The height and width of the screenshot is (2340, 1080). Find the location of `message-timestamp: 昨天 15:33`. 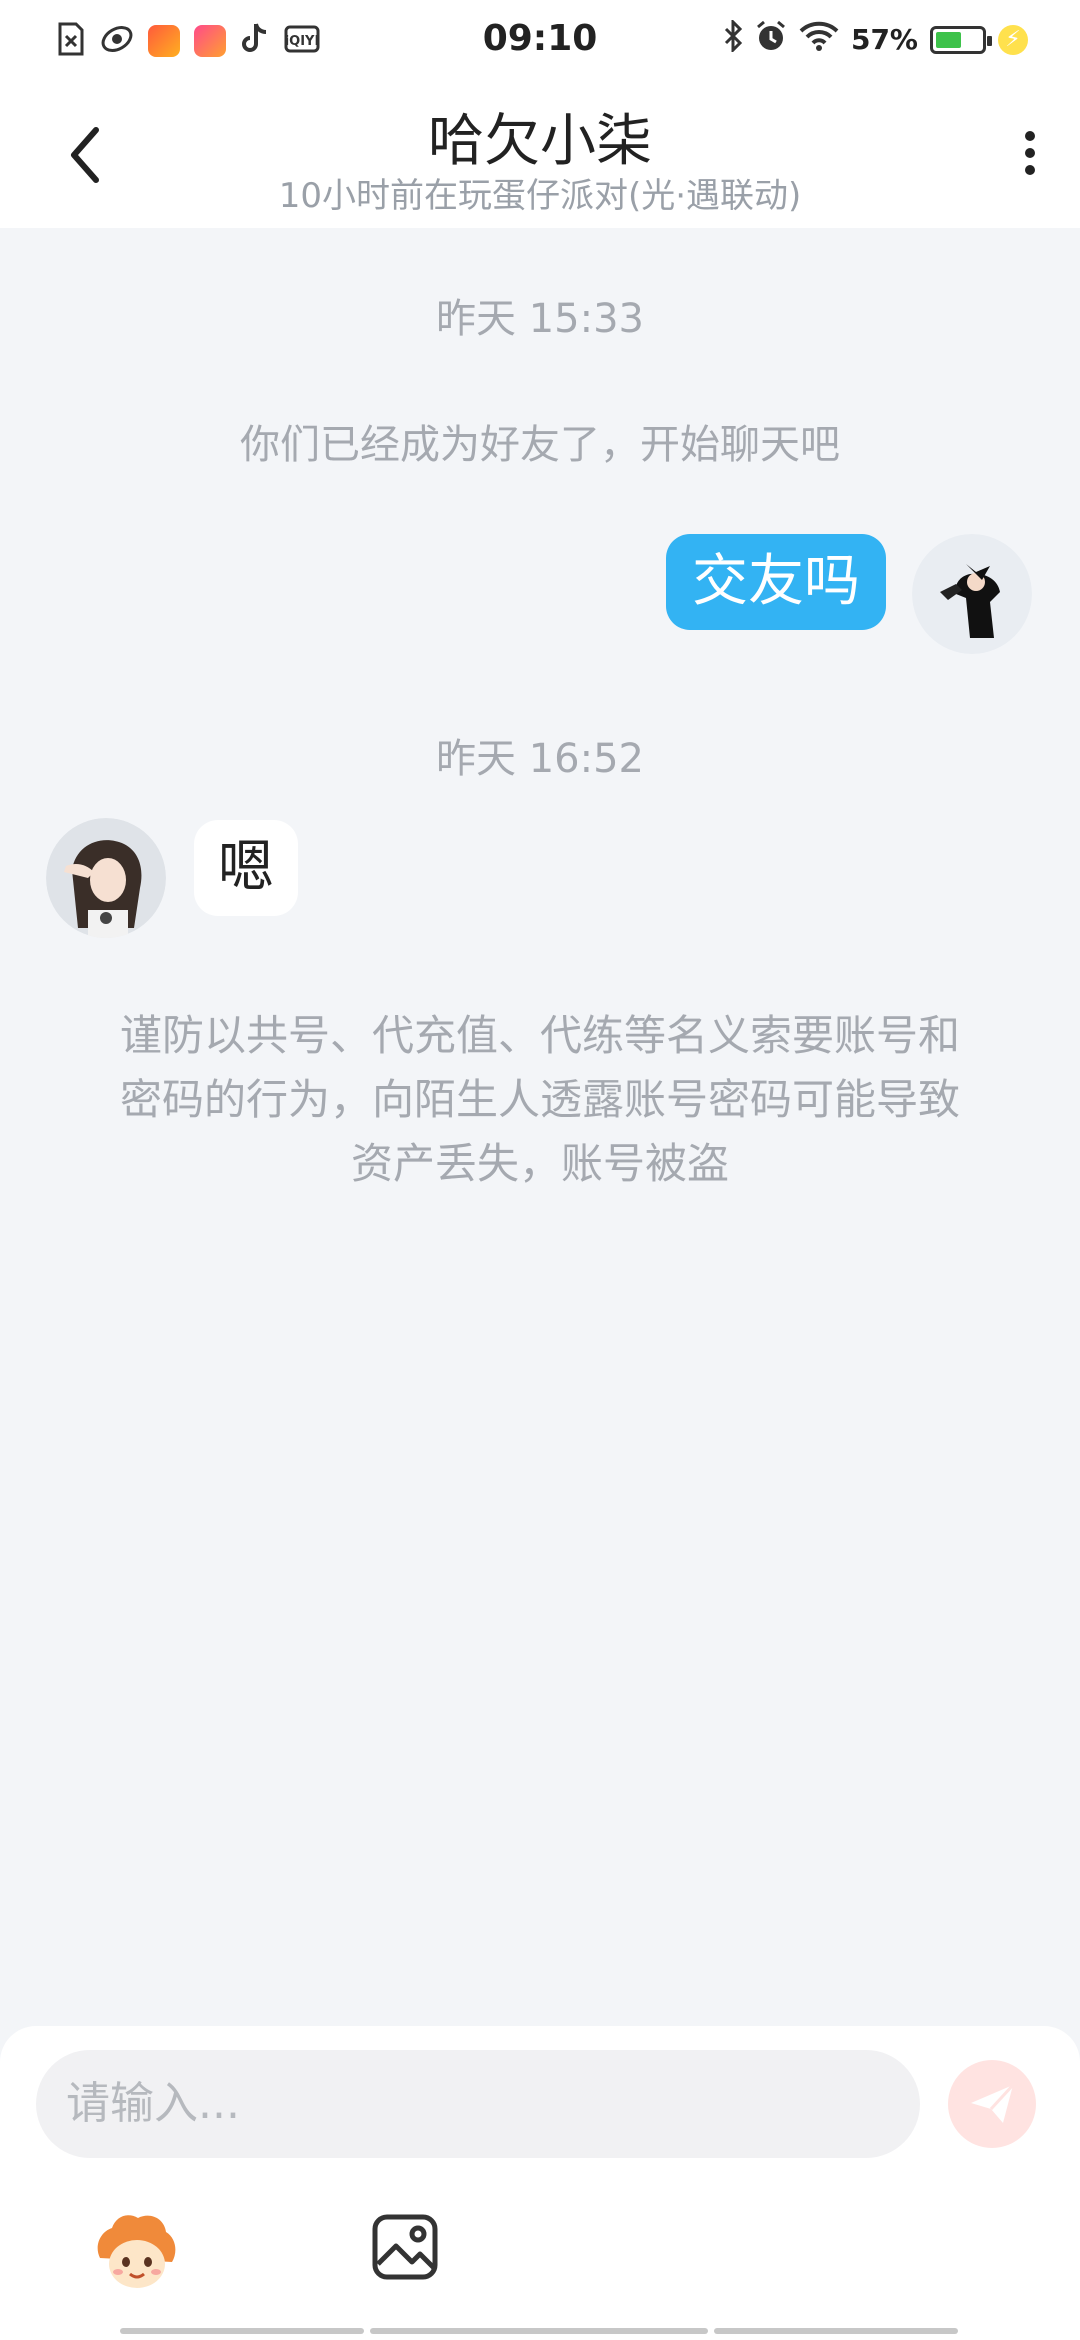

message-timestamp: 昨天 15:33 is located at coordinates (540, 319).